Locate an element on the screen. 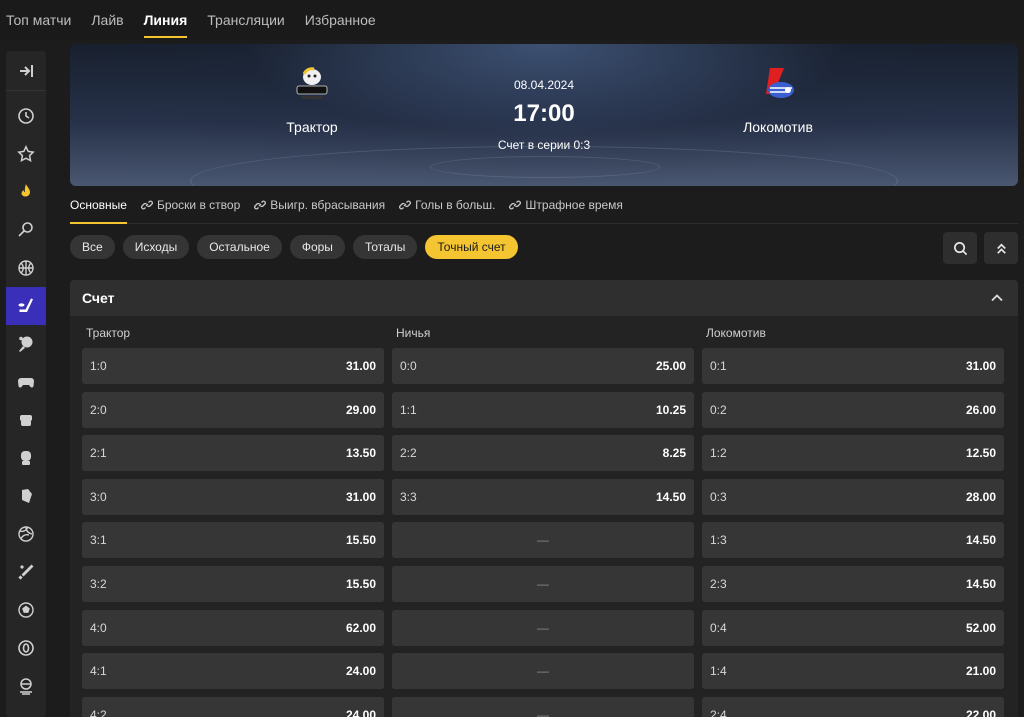  odd-cell: 3:1 15.50 is located at coordinates (233, 540).